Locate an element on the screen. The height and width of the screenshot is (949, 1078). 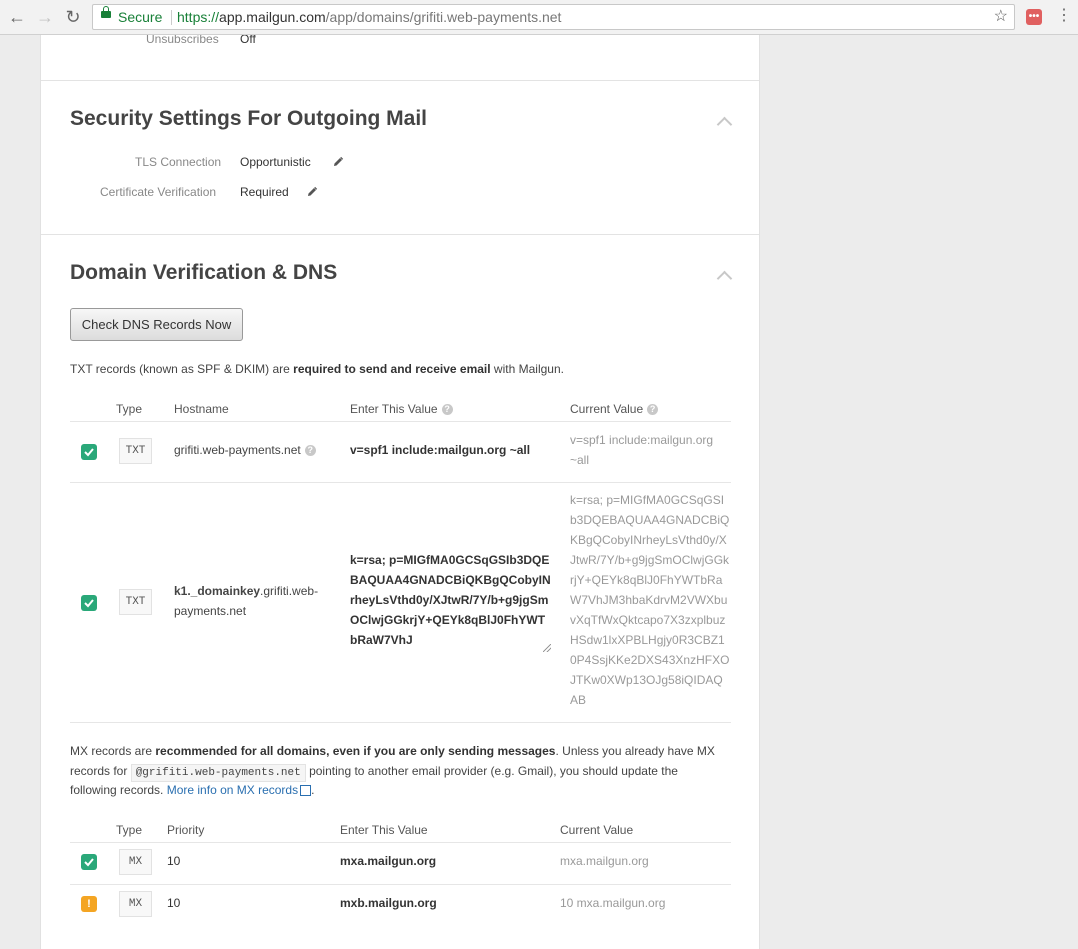
dkim-hostname-rest: .grifiti.web- is located at coordinates (289, 591).